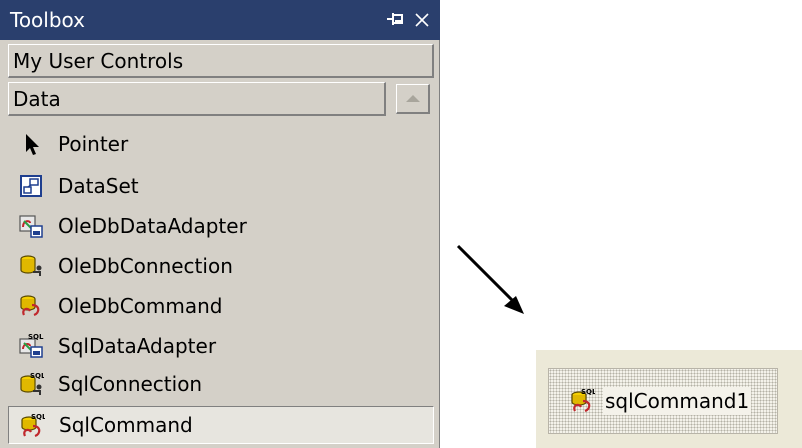  I want to click on toolbox-item-oledb-connection: OleDbConnection, so click(221, 266).